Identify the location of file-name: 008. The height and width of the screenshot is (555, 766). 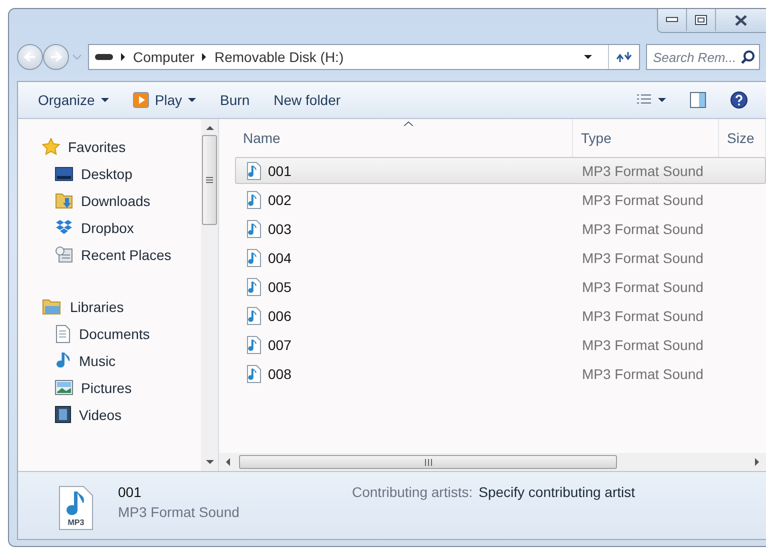
(280, 374).